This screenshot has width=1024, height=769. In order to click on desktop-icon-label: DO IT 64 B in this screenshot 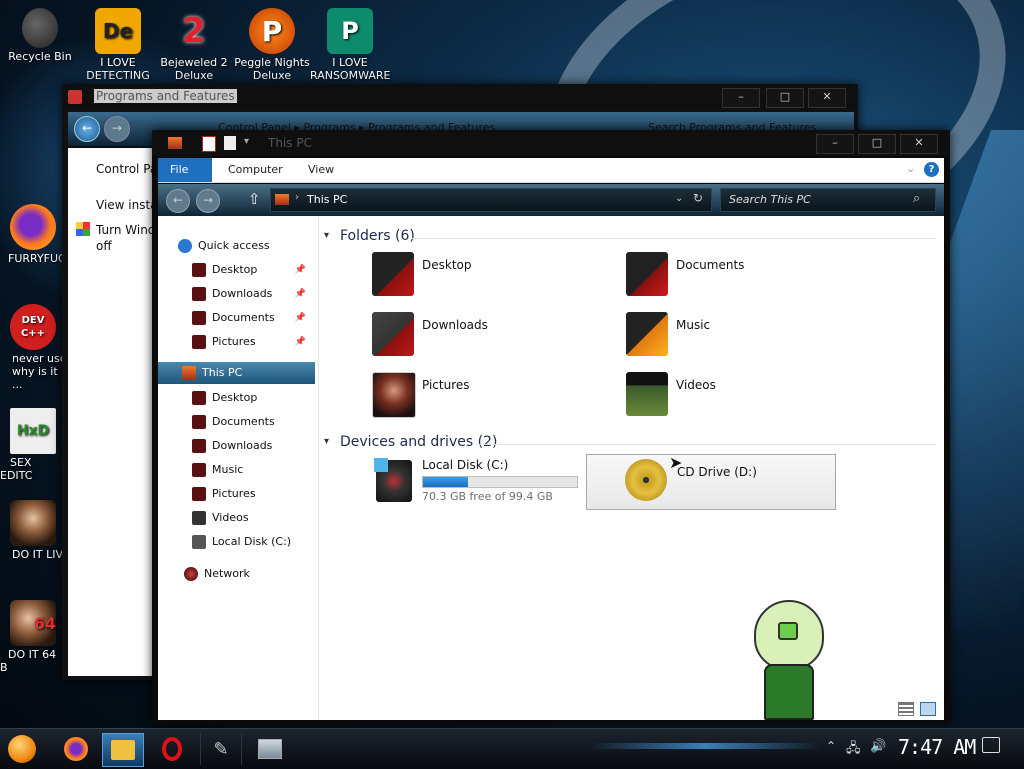, I will do `click(28, 661)`.